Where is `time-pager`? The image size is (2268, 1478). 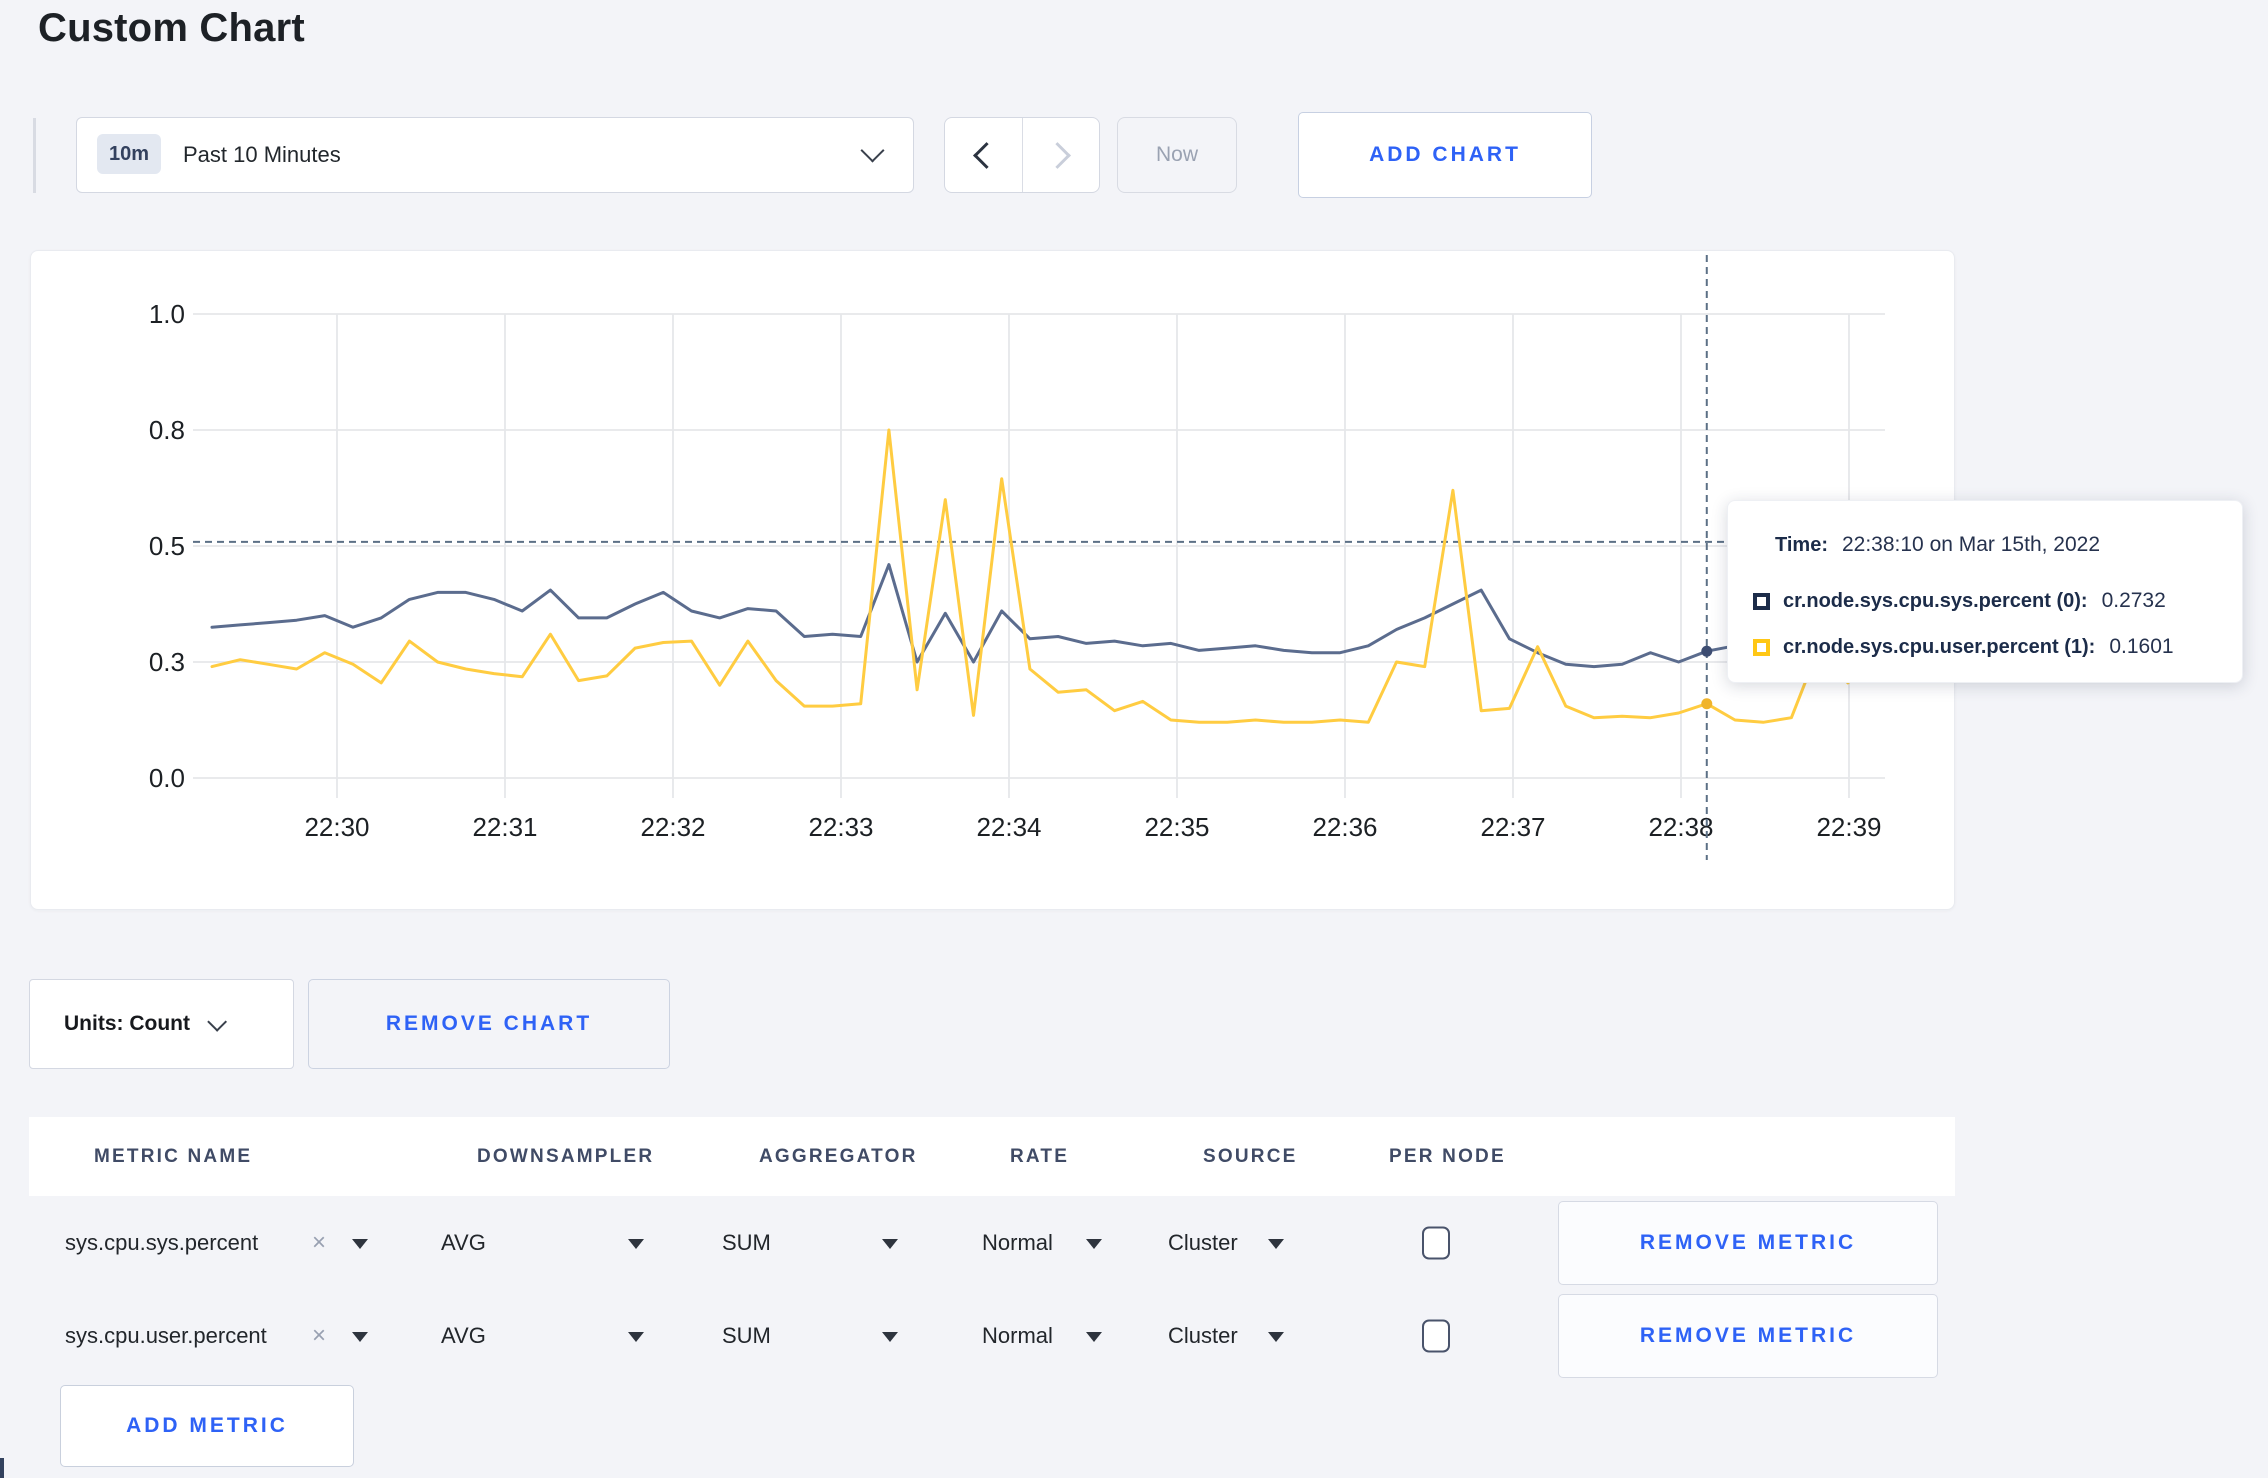
time-pager is located at coordinates (1022, 155).